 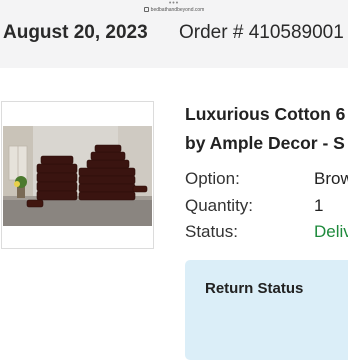 I want to click on url-text: bedbathandbeyond.com, so click(x=178, y=10).